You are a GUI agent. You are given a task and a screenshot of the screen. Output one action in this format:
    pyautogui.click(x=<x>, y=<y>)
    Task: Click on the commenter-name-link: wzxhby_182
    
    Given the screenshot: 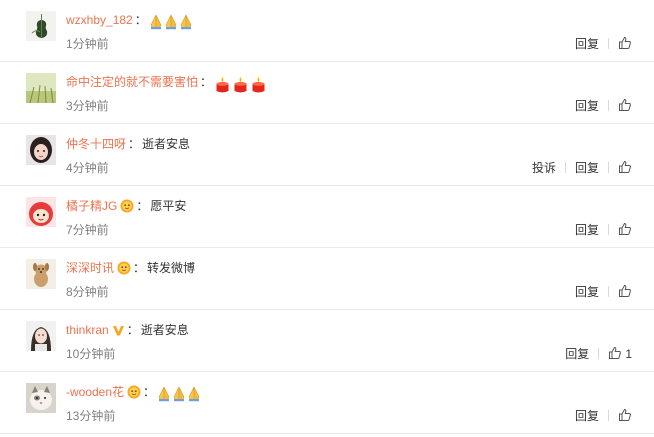 What is the action you would take?
    pyautogui.click(x=99, y=20)
    